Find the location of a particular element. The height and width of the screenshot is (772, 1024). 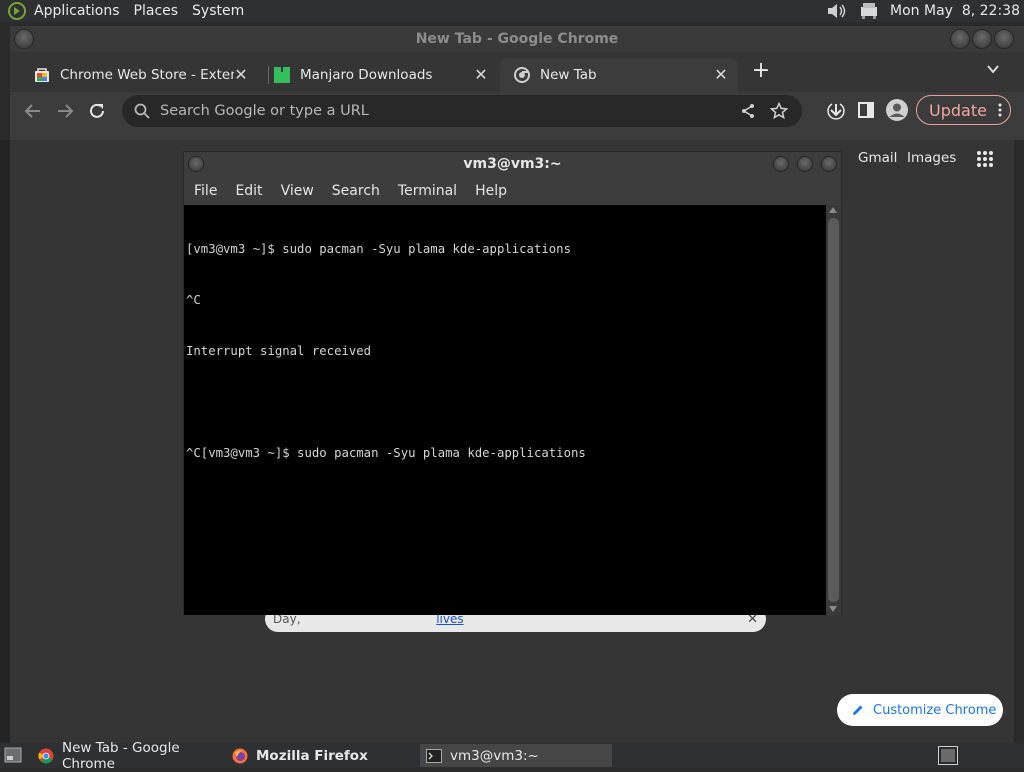

terminal-title: vm3@vm3:~ is located at coordinates (512, 164).